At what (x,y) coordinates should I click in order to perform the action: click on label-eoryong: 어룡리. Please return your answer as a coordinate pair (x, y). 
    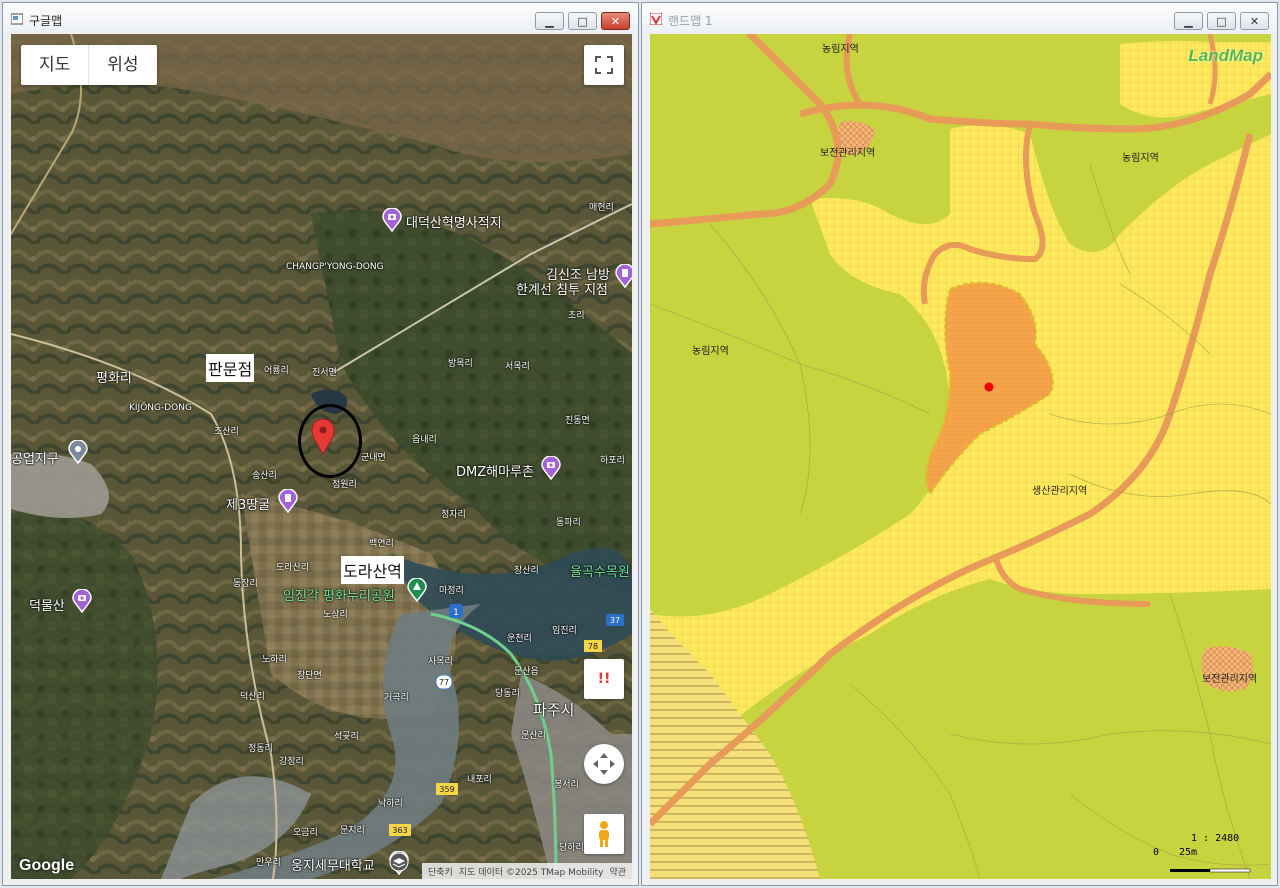
    Looking at the image, I should click on (276, 371).